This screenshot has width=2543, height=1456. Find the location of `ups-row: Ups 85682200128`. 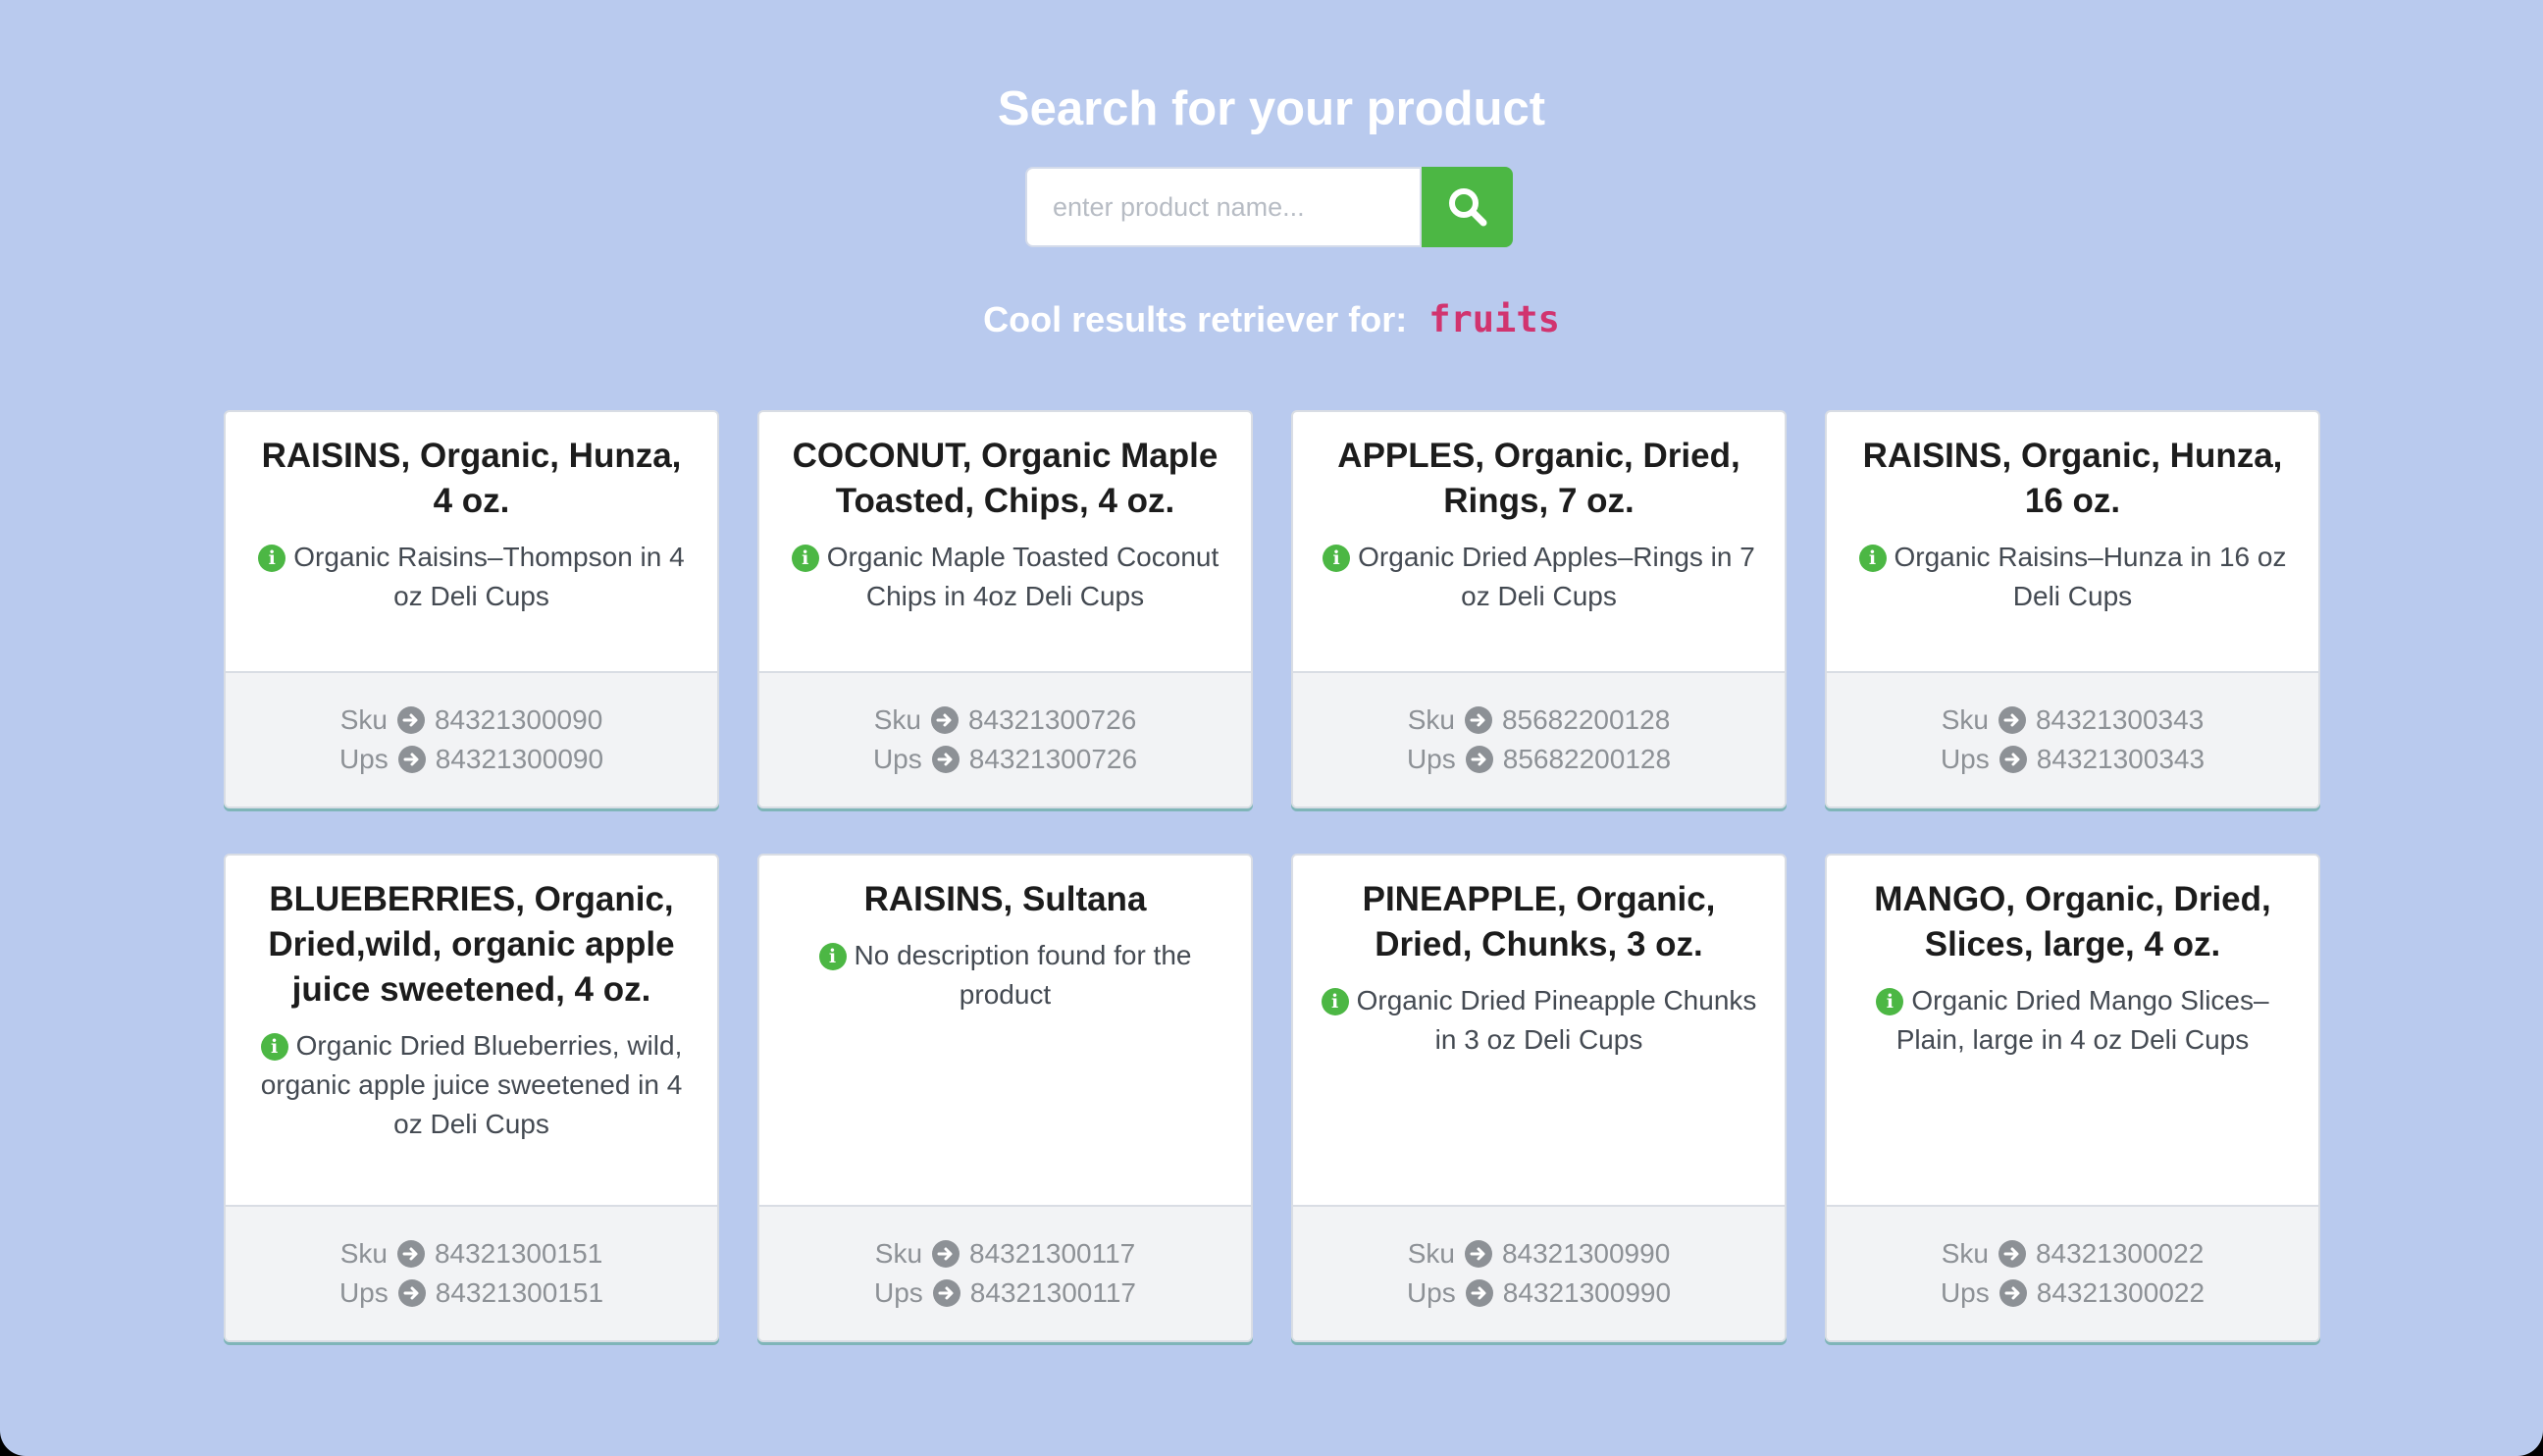

ups-row: Ups 85682200128 is located at coordinates (1539, 759).